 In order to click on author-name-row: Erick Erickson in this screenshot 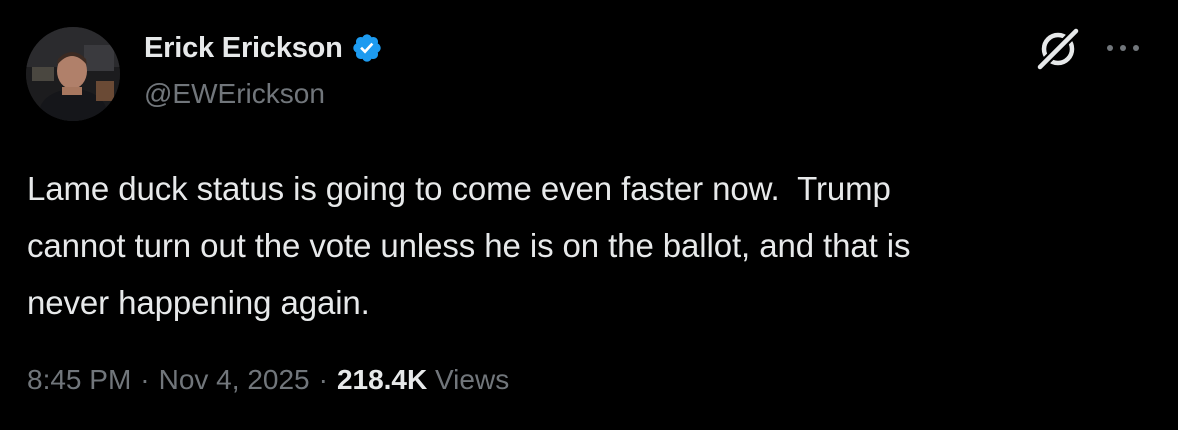, I will do `click(263, 48)`.